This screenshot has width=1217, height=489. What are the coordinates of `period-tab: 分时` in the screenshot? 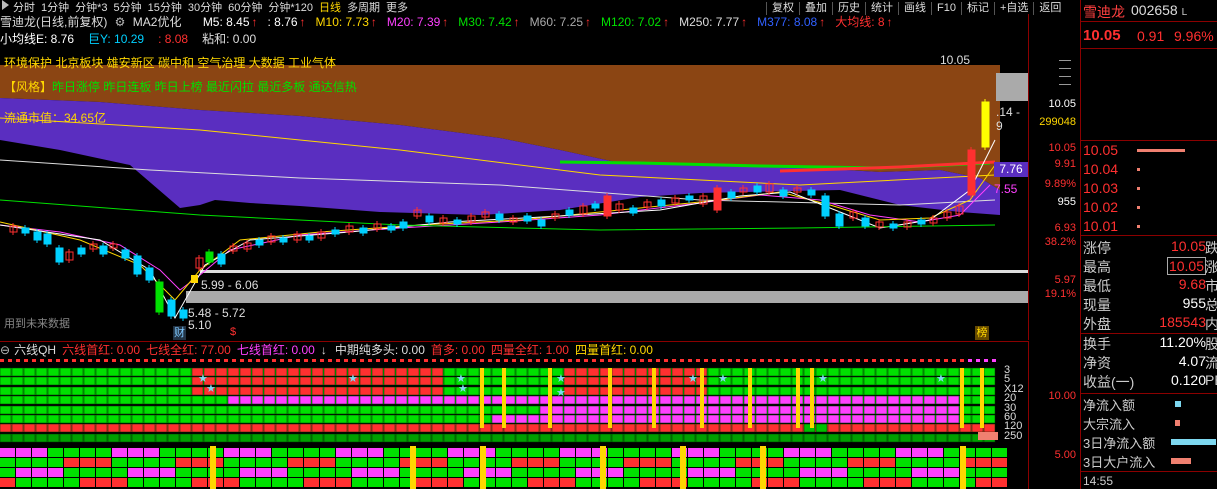 It's located at (24, 7).